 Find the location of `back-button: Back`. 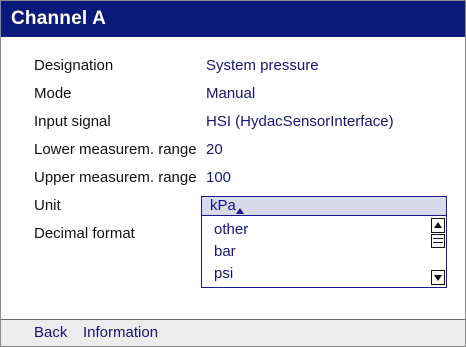

back-button: Back is located at coordinates (50, 332).